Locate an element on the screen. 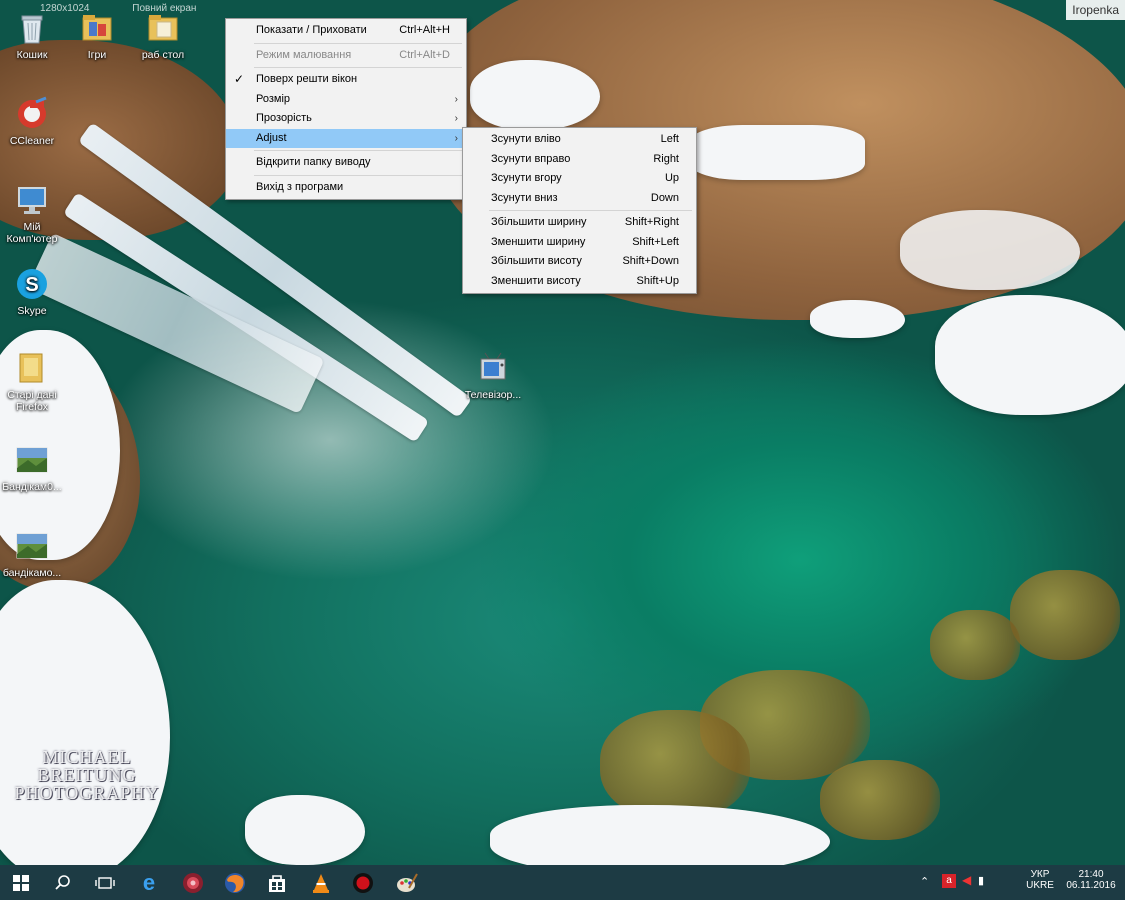 This screenshot has height=900, width=1125. computer-icon is located at coordinates (32, 200).